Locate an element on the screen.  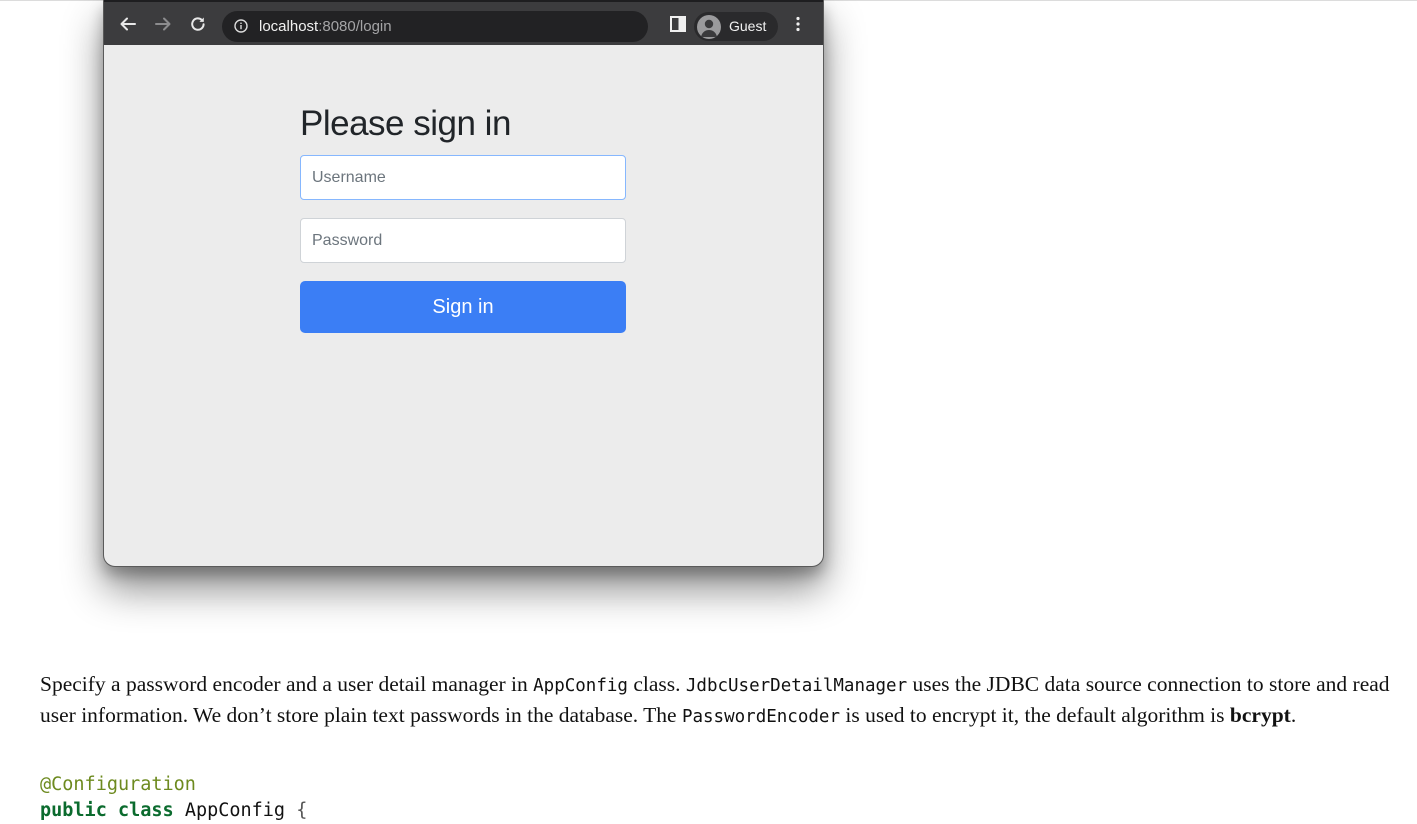
code-keyword: public is located at coordinates (73, 810).